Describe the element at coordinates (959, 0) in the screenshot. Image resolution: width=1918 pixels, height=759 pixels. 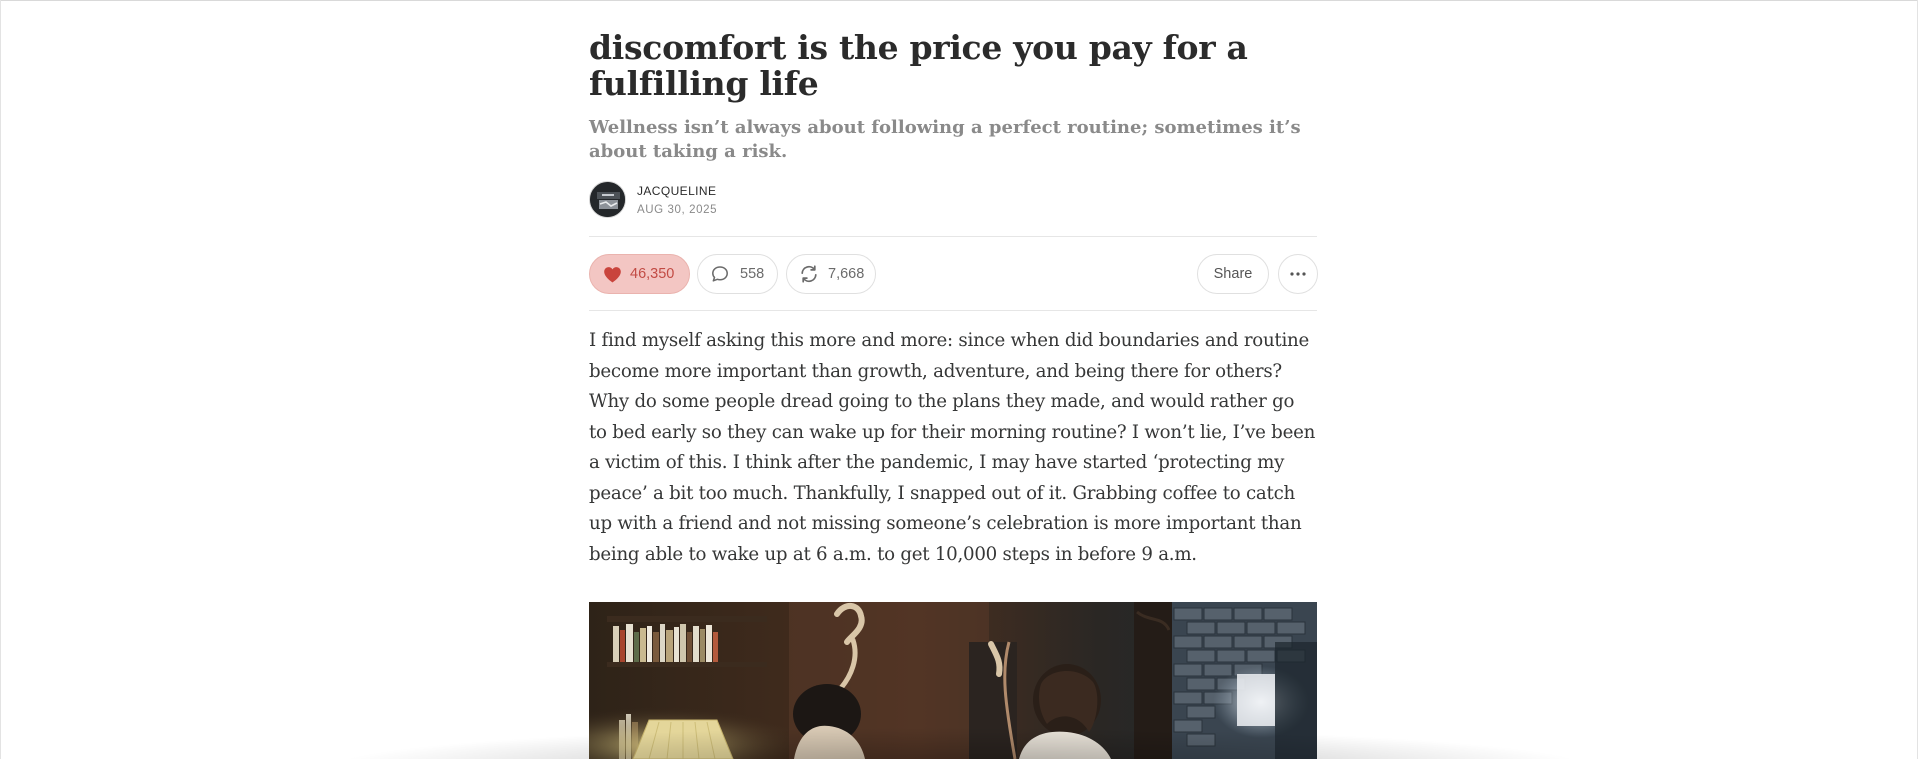
I see `window-top-border` at that location.